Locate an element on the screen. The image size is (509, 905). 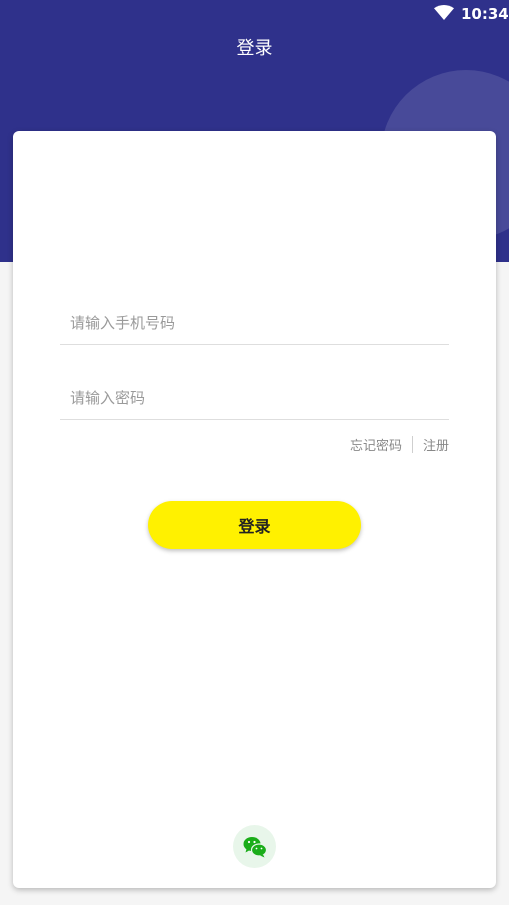
forgot-password-link: 忘记密码 is located at coordinates (376, 444).